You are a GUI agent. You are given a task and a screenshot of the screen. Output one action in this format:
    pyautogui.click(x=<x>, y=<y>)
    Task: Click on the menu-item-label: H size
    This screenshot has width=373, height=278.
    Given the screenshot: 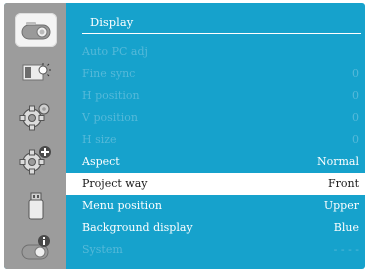 What is the action you would take?
    pyautogui.click(x=99, y=139)
    